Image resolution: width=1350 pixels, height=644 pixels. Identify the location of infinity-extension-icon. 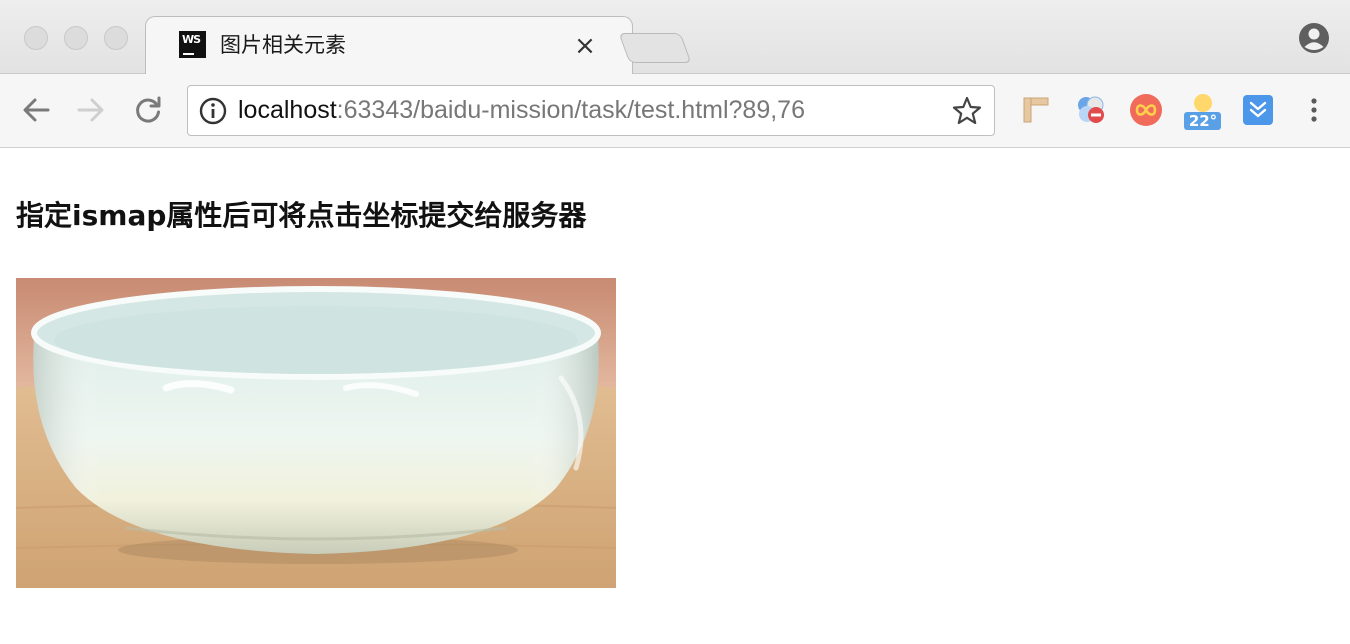
(1146, 110).